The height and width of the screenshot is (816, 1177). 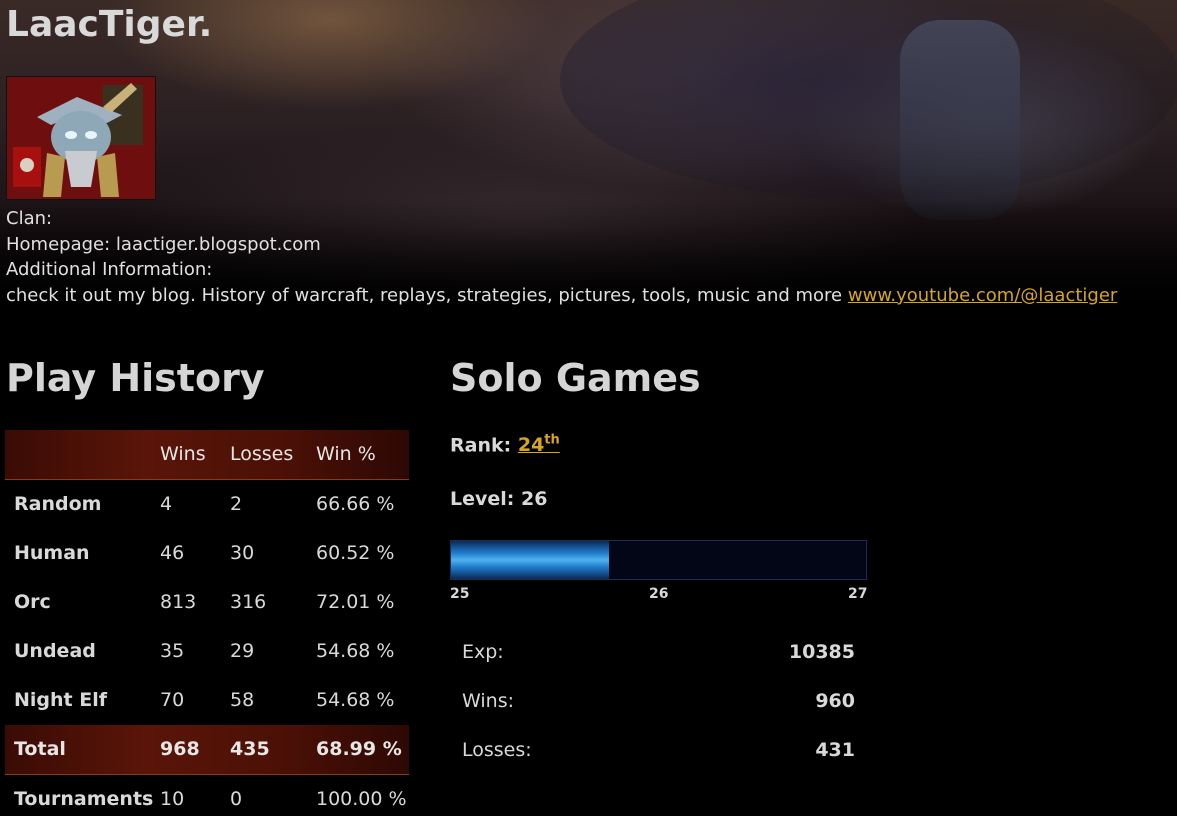 What do you see at coordinates (359, 749) in the screenshot?
I see `total-winpct-cell: 68.99 %` at bounding box center [359, 749].